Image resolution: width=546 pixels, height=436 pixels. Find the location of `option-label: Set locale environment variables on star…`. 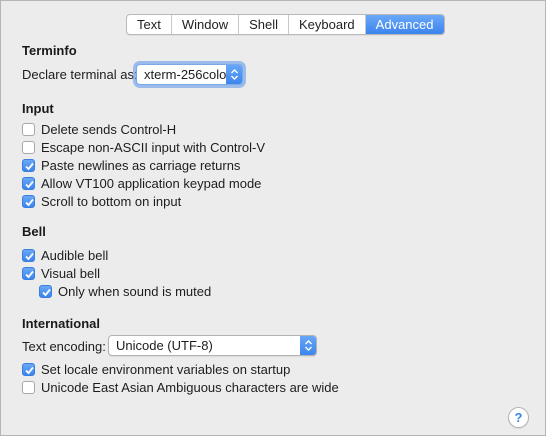

option-label: Set locale environment variables on star… is located at coordinates (166, 369).